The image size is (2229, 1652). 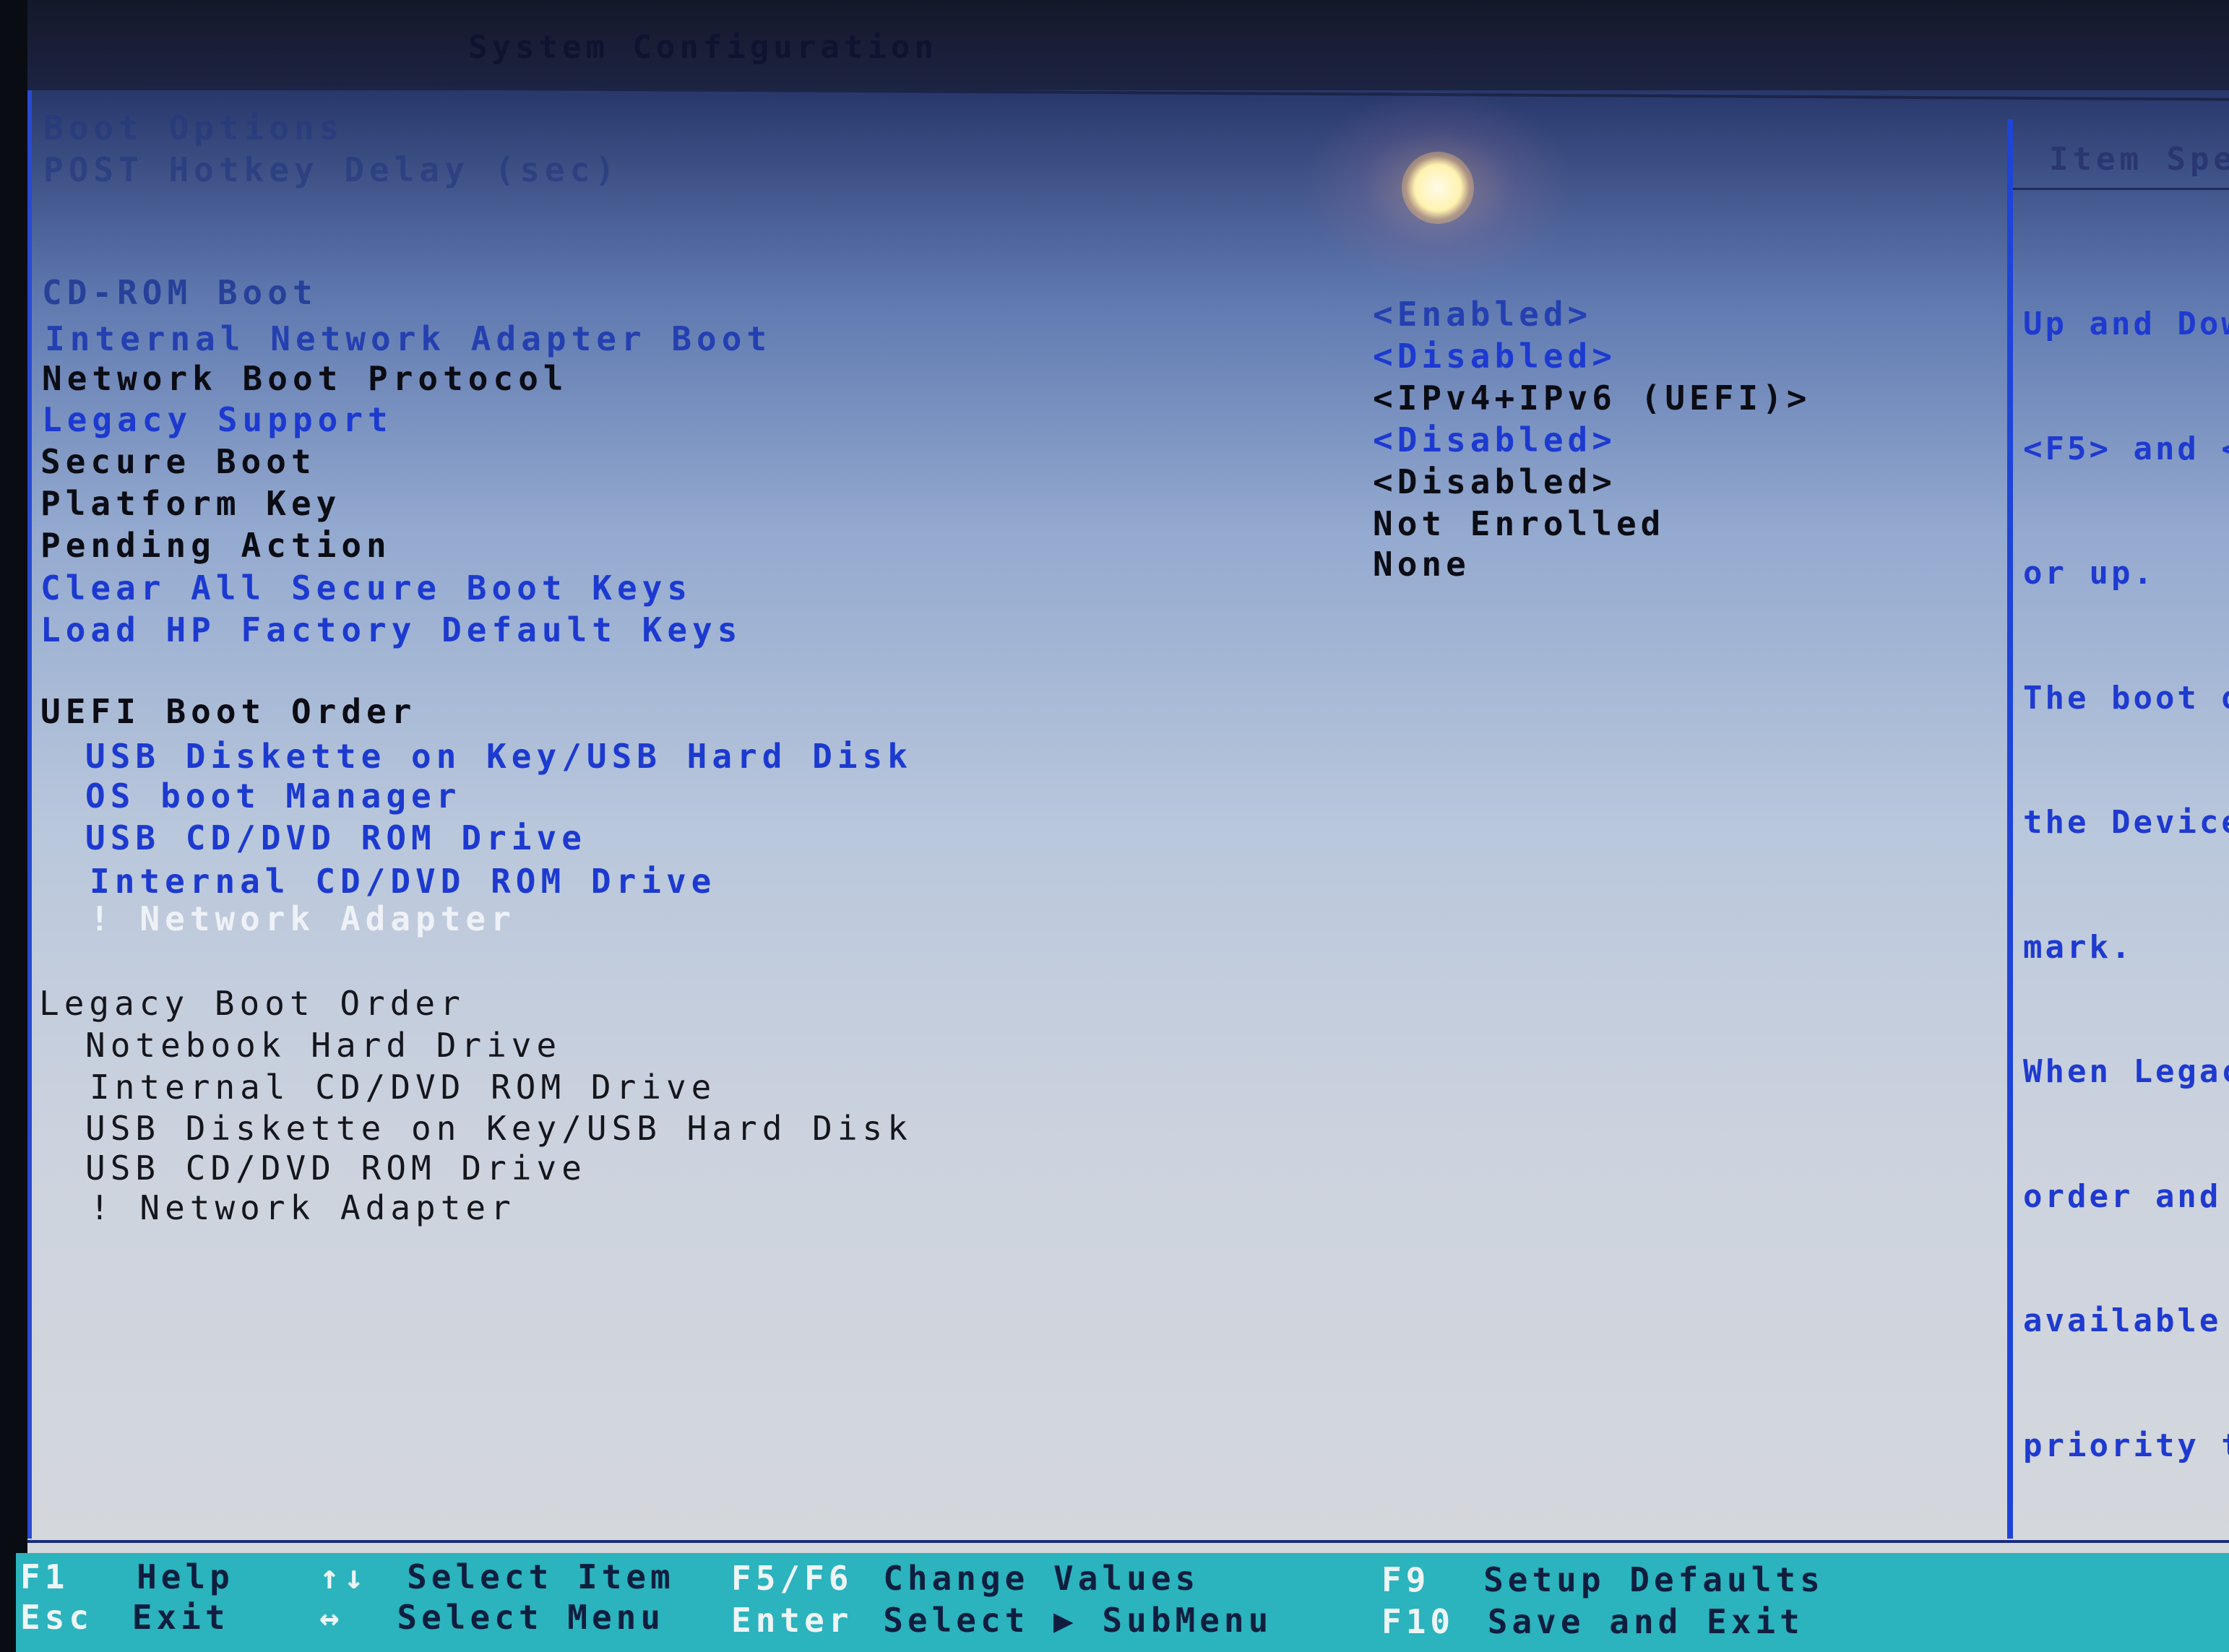 I want to click on legacy-boot-item: USB CD/DVD ROM Drive, so click(x=336, y=1168).